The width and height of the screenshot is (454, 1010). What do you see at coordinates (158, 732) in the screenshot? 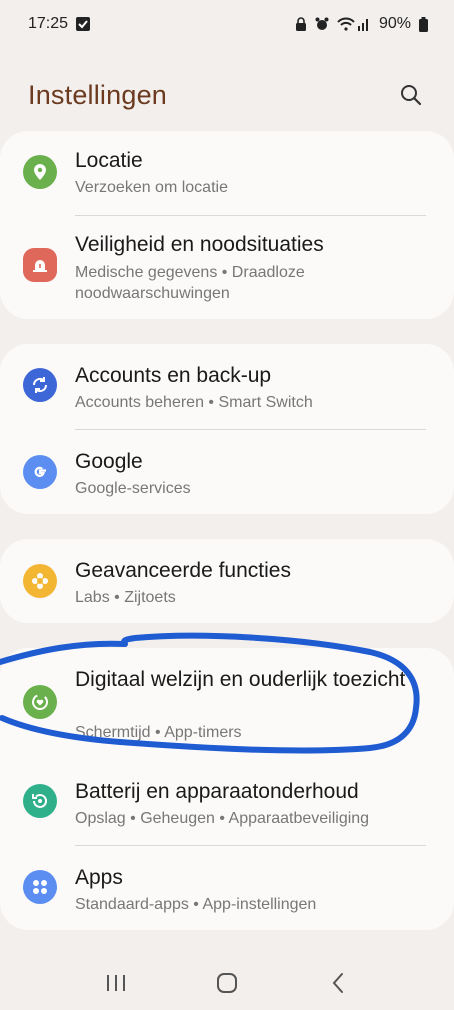
I see `item-subtitle: Schermtijd • App-timers` at bounding box center [158, 732].